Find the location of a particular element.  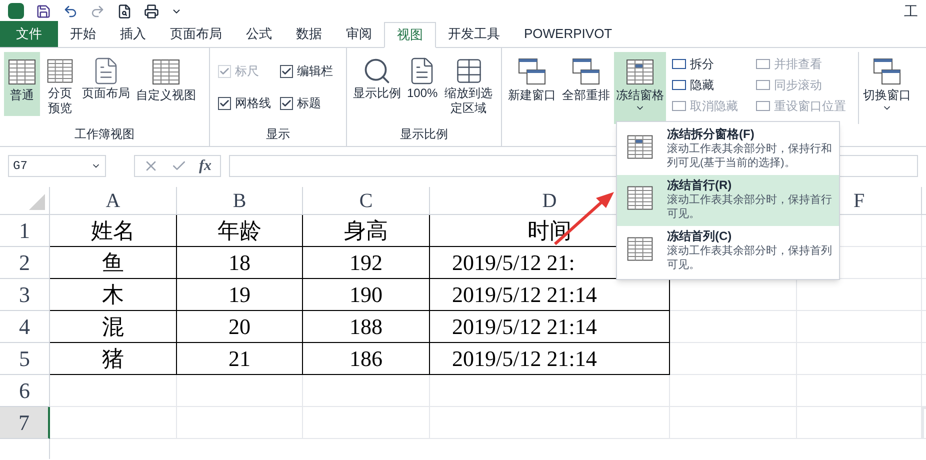

row-header: 2 is located at coordinates (25, 263).